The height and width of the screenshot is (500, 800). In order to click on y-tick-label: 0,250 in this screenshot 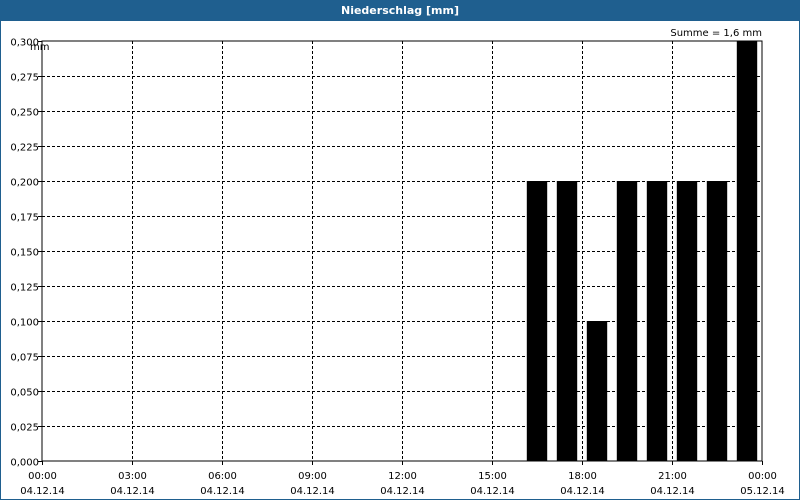, I will do `click(24, 113)`.